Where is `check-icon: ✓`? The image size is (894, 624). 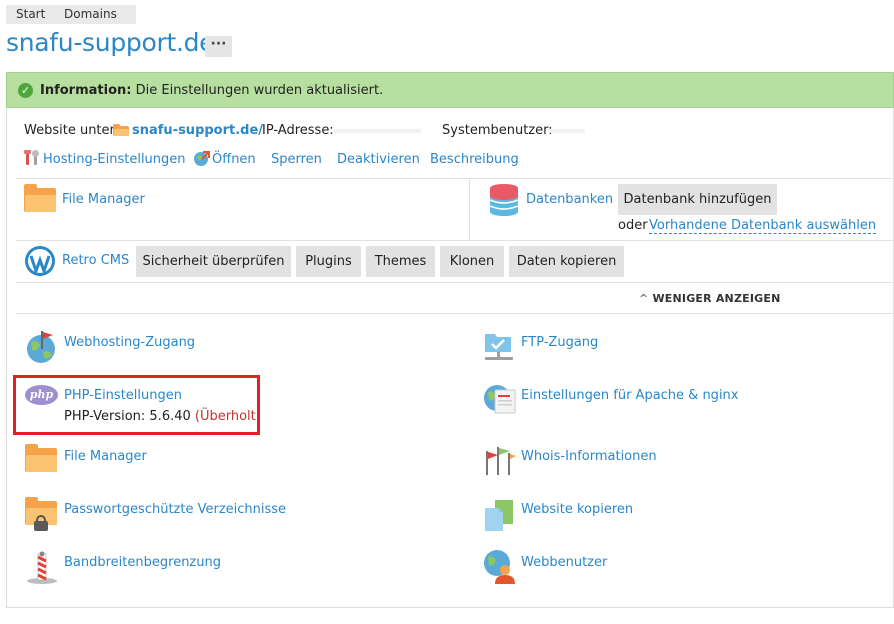 check-icon: ✓ is located at coordinates (25, 90).